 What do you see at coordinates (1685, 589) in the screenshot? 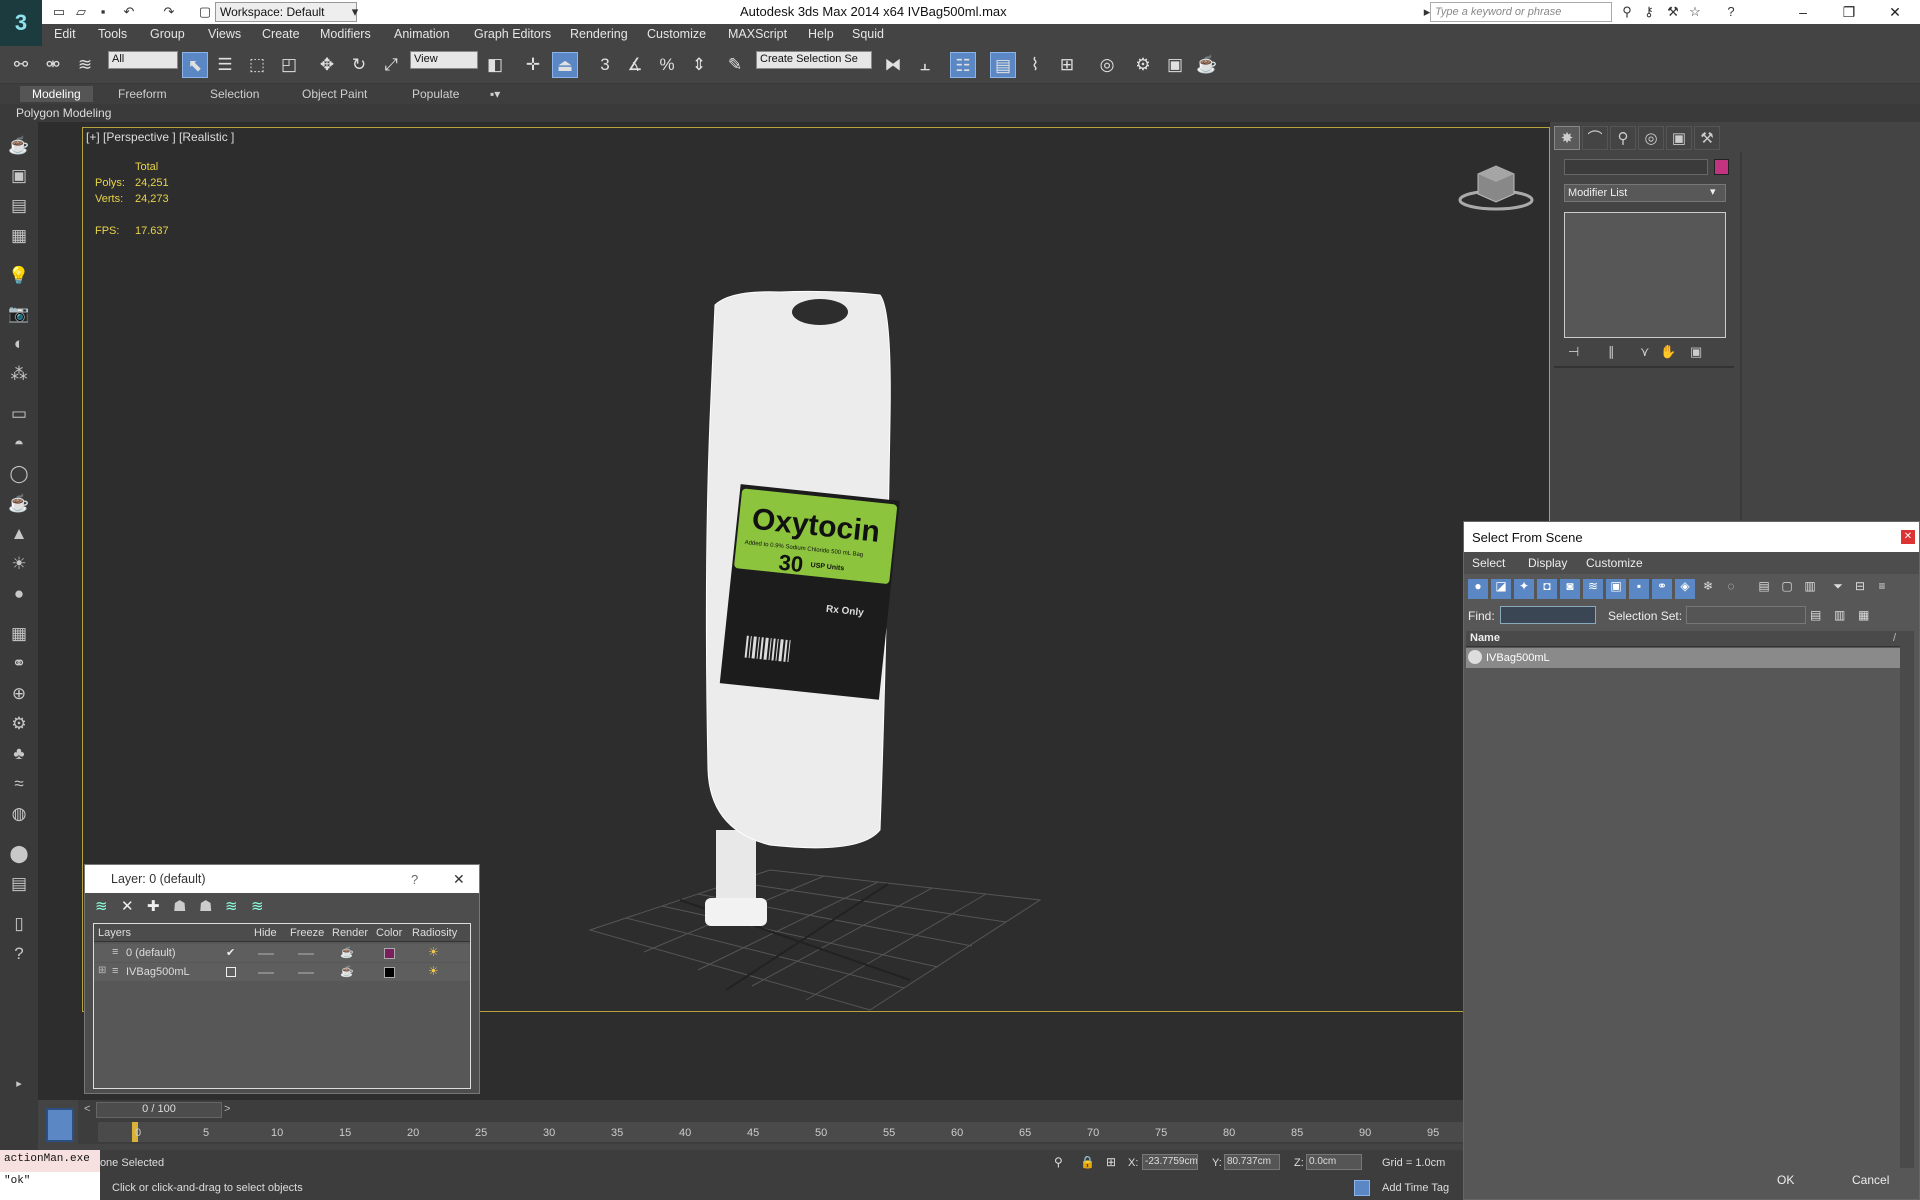
I see `display-containers-icon: ◈` at bounding box center [1685, 589].